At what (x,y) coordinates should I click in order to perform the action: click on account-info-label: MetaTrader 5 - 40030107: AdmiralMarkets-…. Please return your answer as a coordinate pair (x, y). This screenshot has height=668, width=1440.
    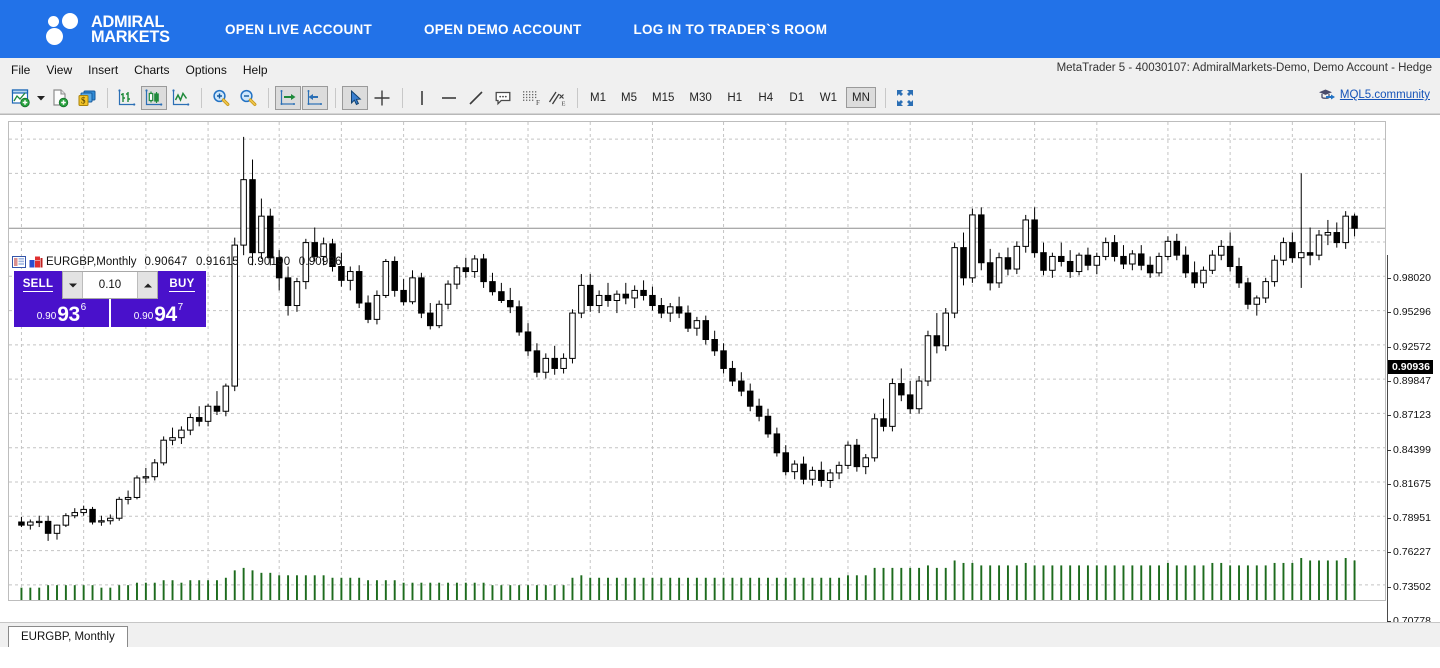
    Looking at the image, I should click on (1244, 68).